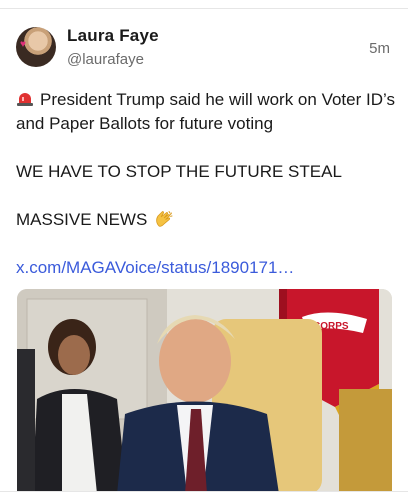 The width and height of the screenshot is (408, 500). What do you see at coordinates (36, 47) in the screenshot?
I see `avatar: ♥` at bounding box center [36, 47].